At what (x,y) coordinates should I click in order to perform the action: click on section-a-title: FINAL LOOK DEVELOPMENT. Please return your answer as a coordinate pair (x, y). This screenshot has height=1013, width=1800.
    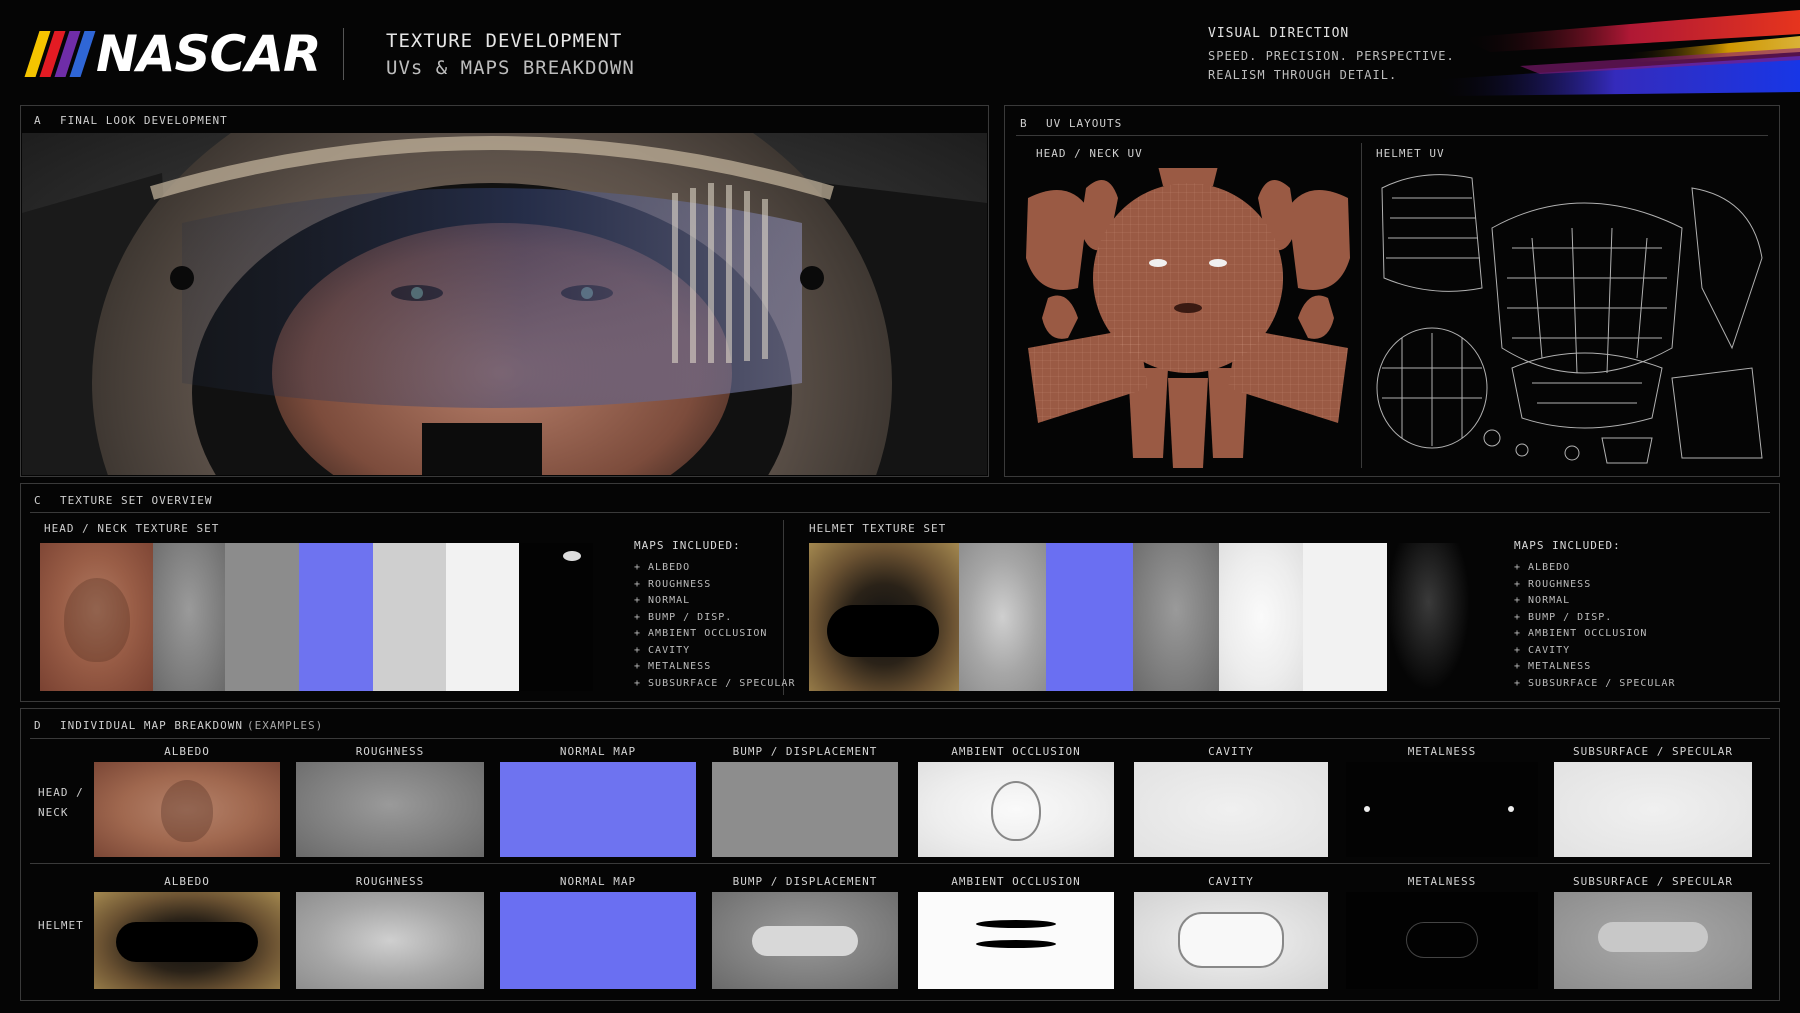
    Looking at the image, I should click on (144, 120).